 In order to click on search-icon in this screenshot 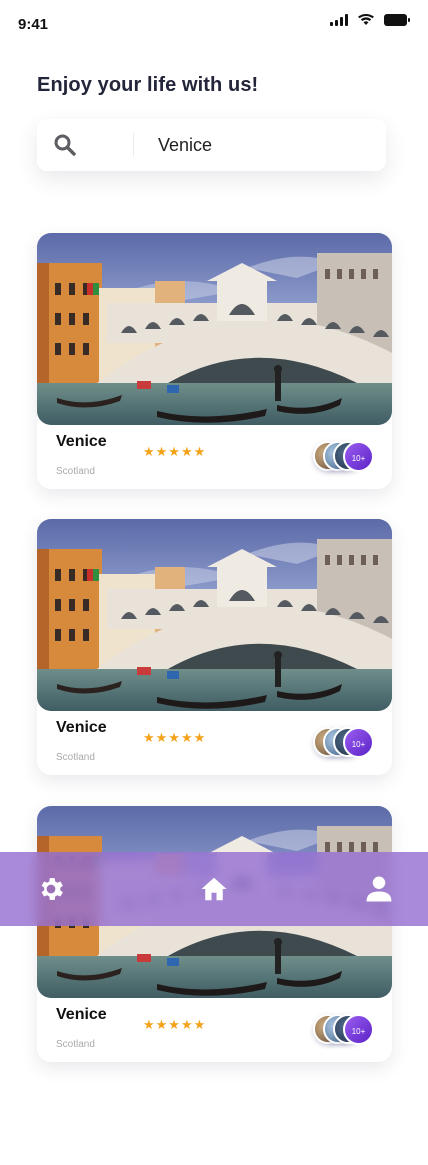, I will do `click(65, 145)`.